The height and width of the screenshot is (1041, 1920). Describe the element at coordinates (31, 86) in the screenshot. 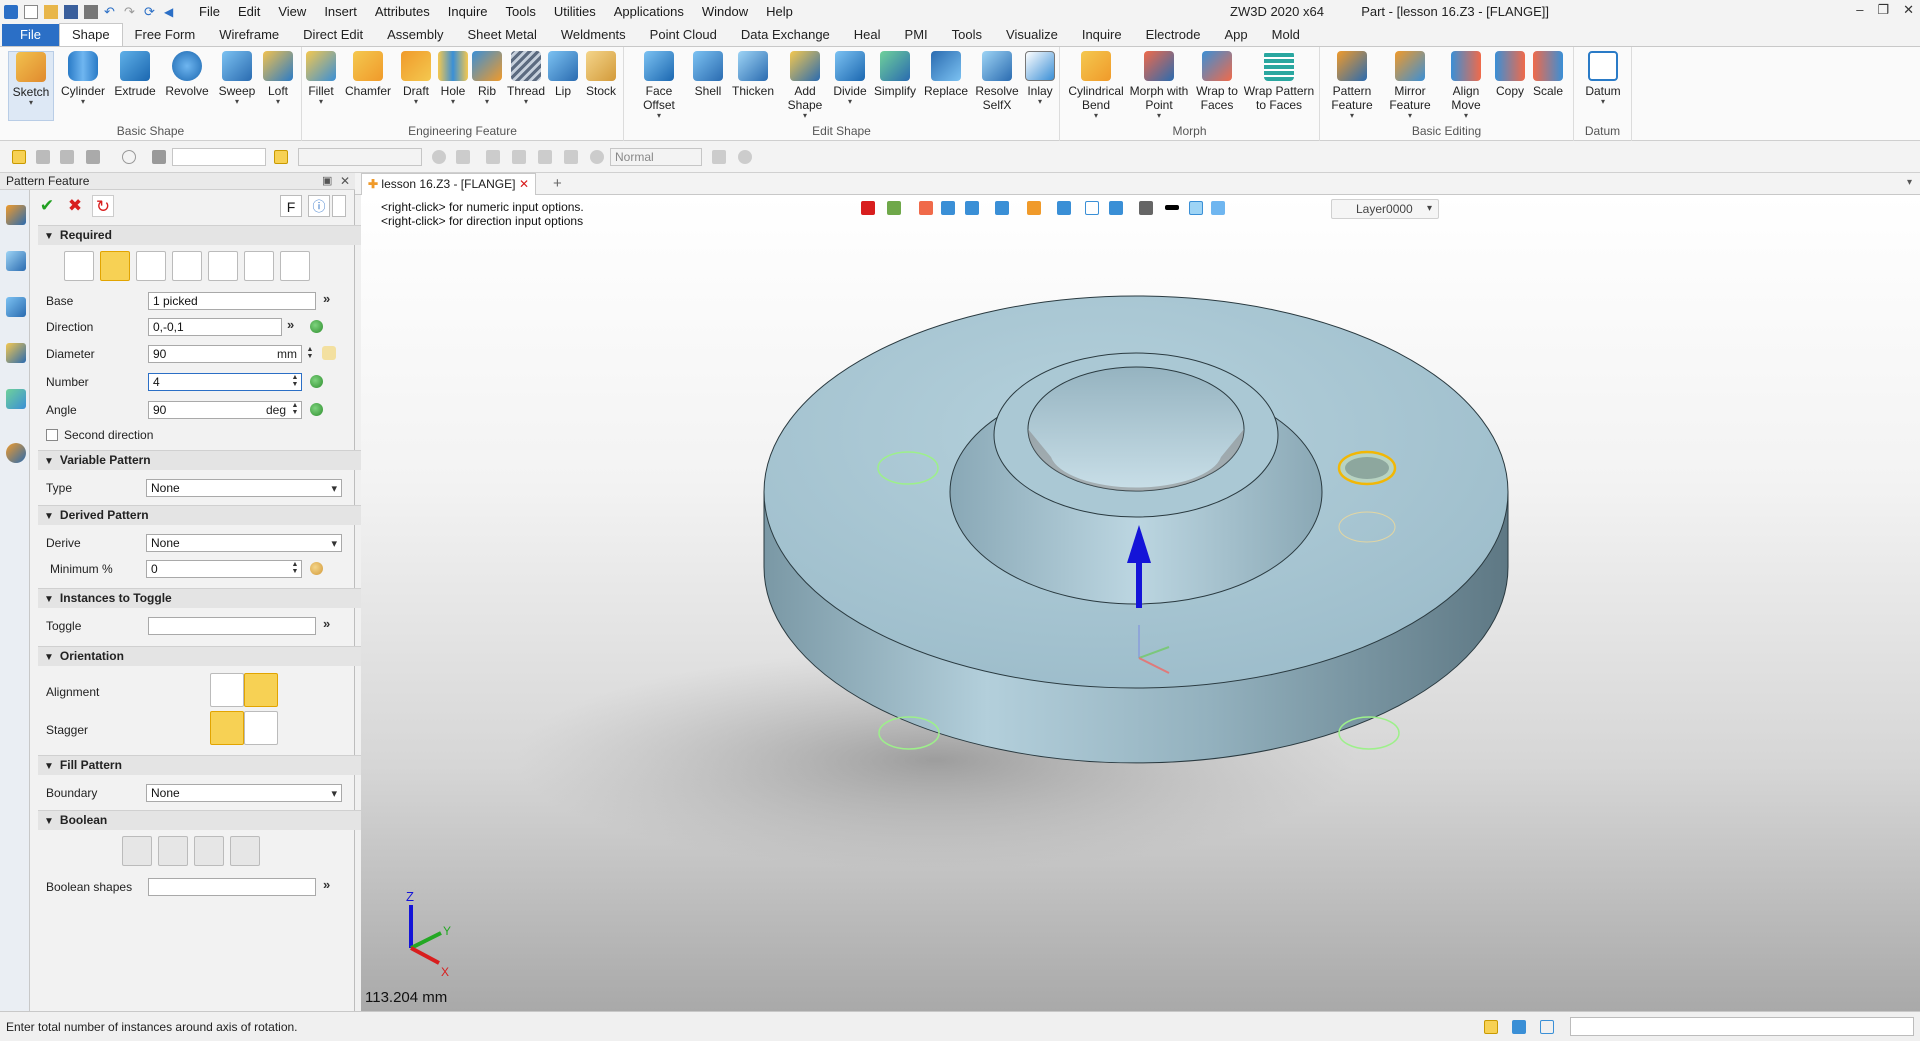

I see `sketch-button: Sketch ▾` at that location.